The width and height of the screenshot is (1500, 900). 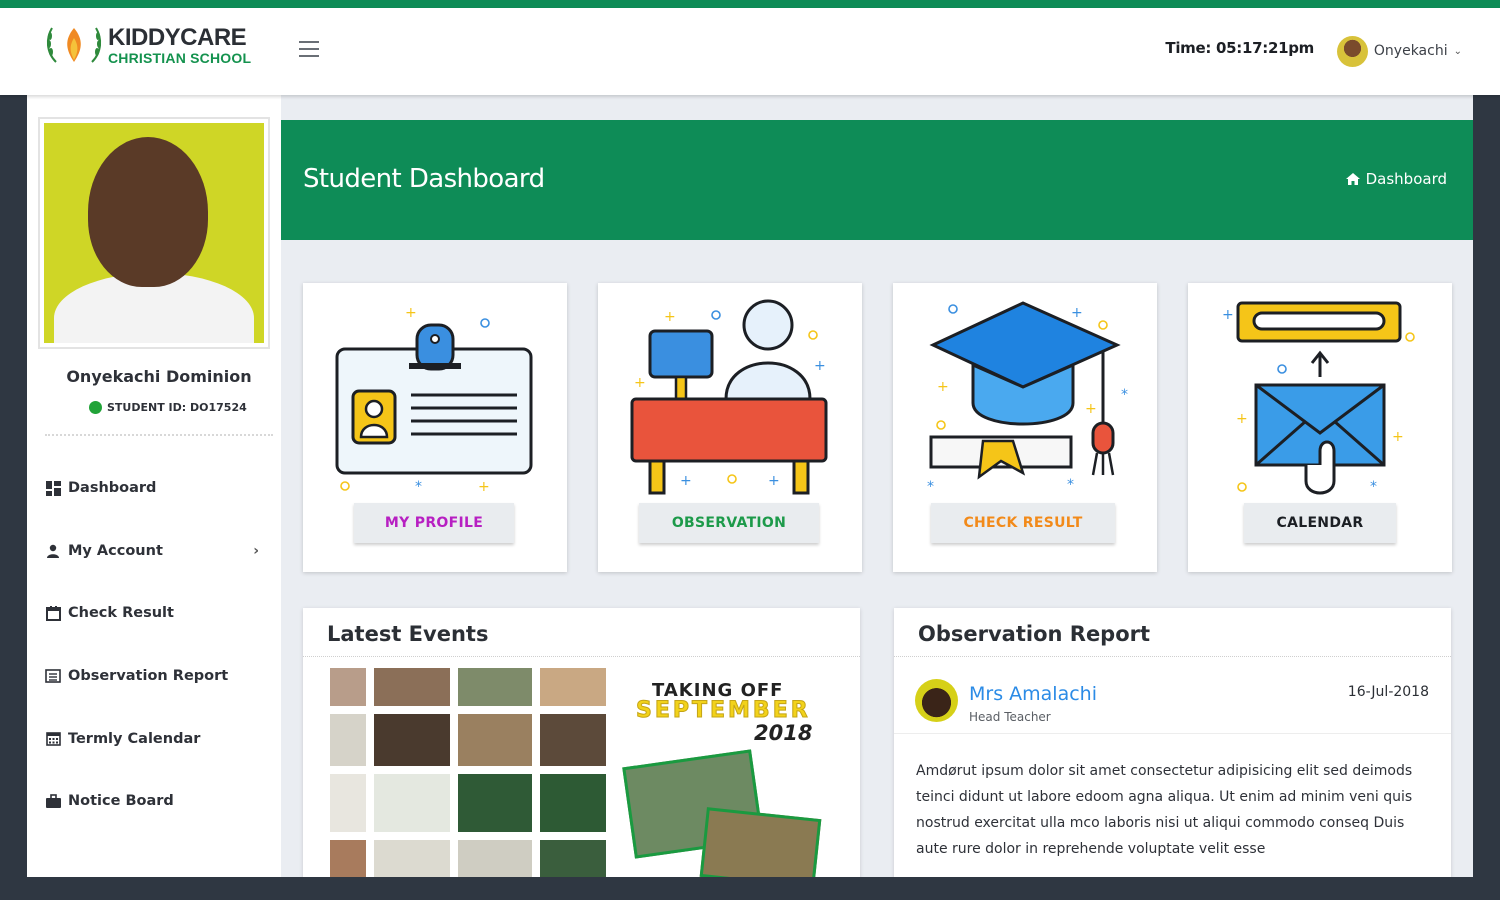 What do you see at coordinates (309, 49) in the screenshot?
I see `hamburger-icon` at bounding box center [309, 49].